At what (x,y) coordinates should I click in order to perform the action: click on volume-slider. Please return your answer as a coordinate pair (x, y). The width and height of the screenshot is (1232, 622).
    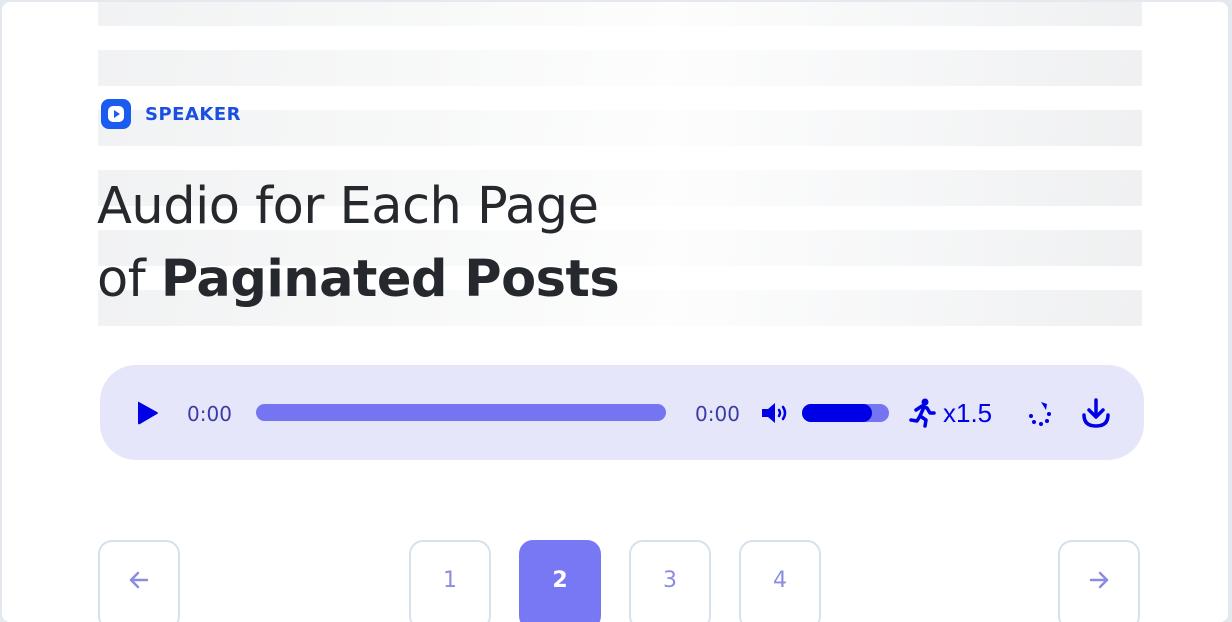
    Looking at the image, I should click on (845, 413).